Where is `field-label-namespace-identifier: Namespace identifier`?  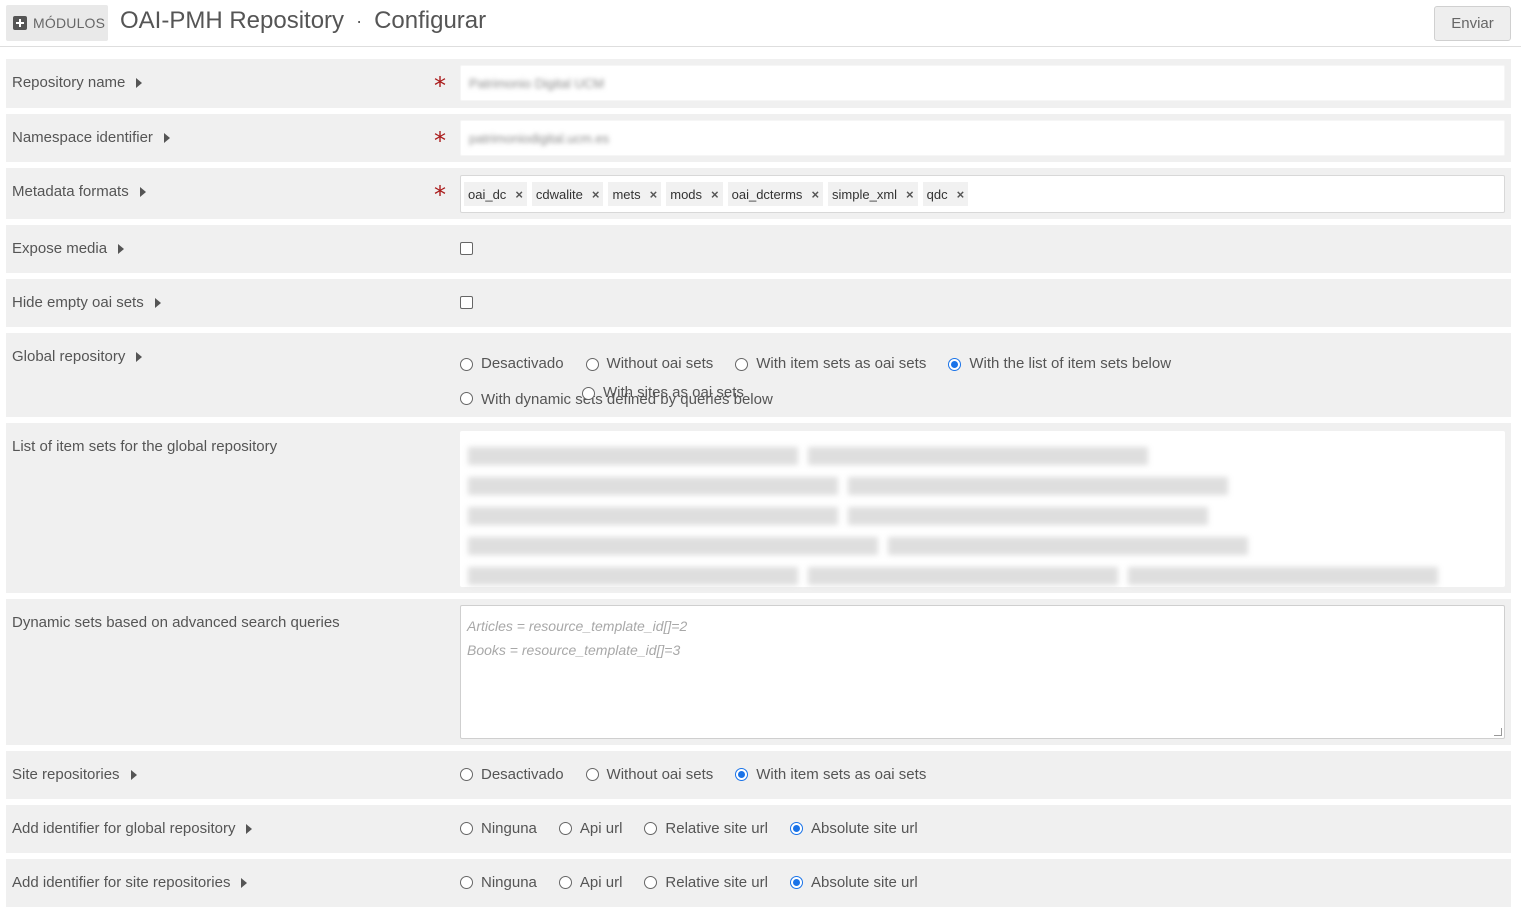
field-label-namespace-identifier: Namespace identifier is located at coordinates (91, 137).